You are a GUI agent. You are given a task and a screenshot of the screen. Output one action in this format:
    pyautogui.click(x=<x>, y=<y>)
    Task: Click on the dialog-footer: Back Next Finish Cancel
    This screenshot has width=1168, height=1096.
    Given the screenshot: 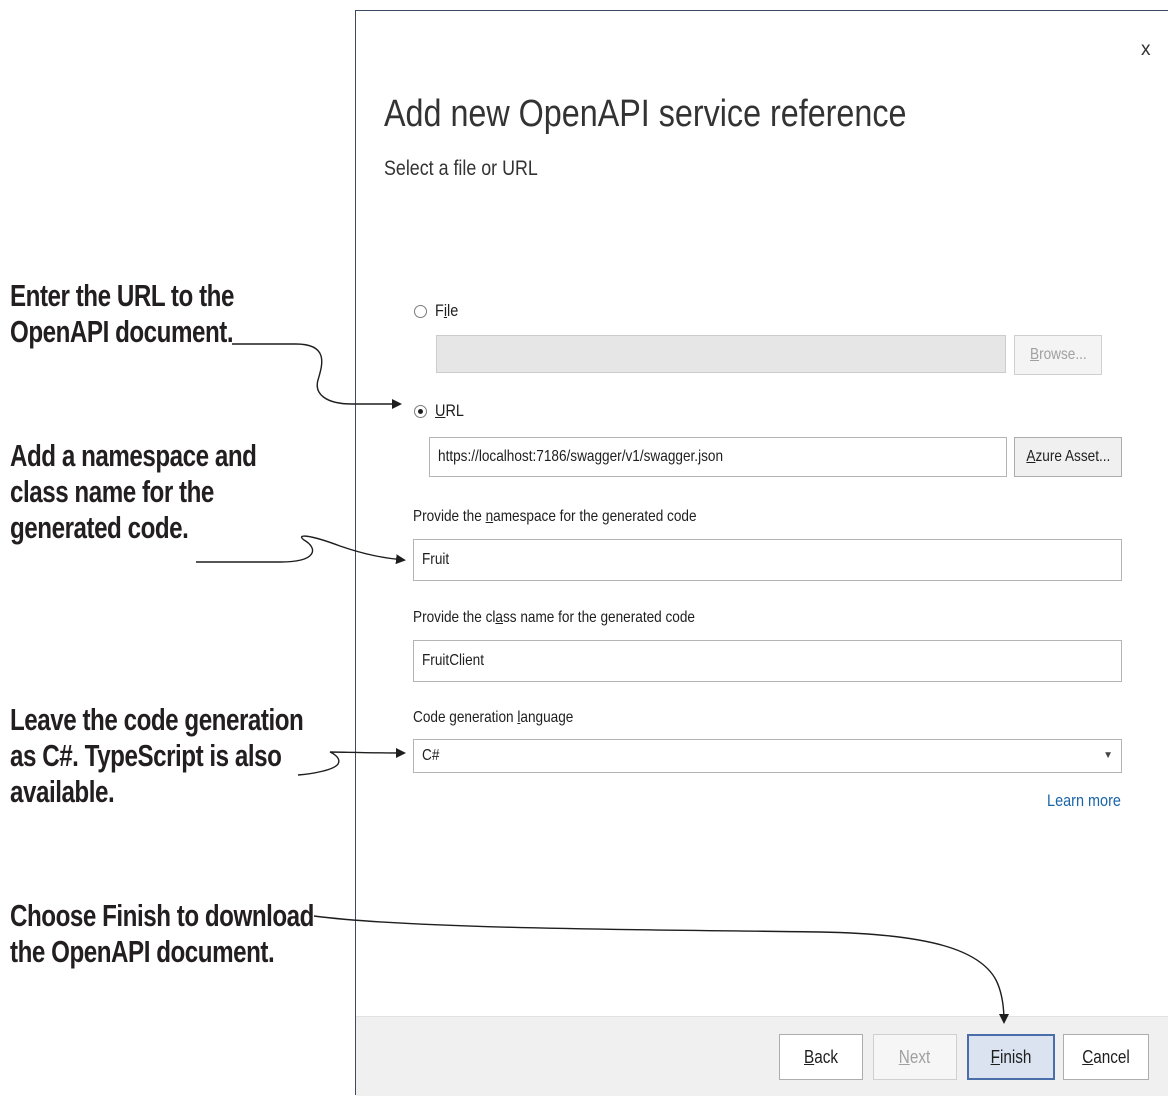 What is the action you would take?
    pyautogui.click(x=762, y=1056)
    